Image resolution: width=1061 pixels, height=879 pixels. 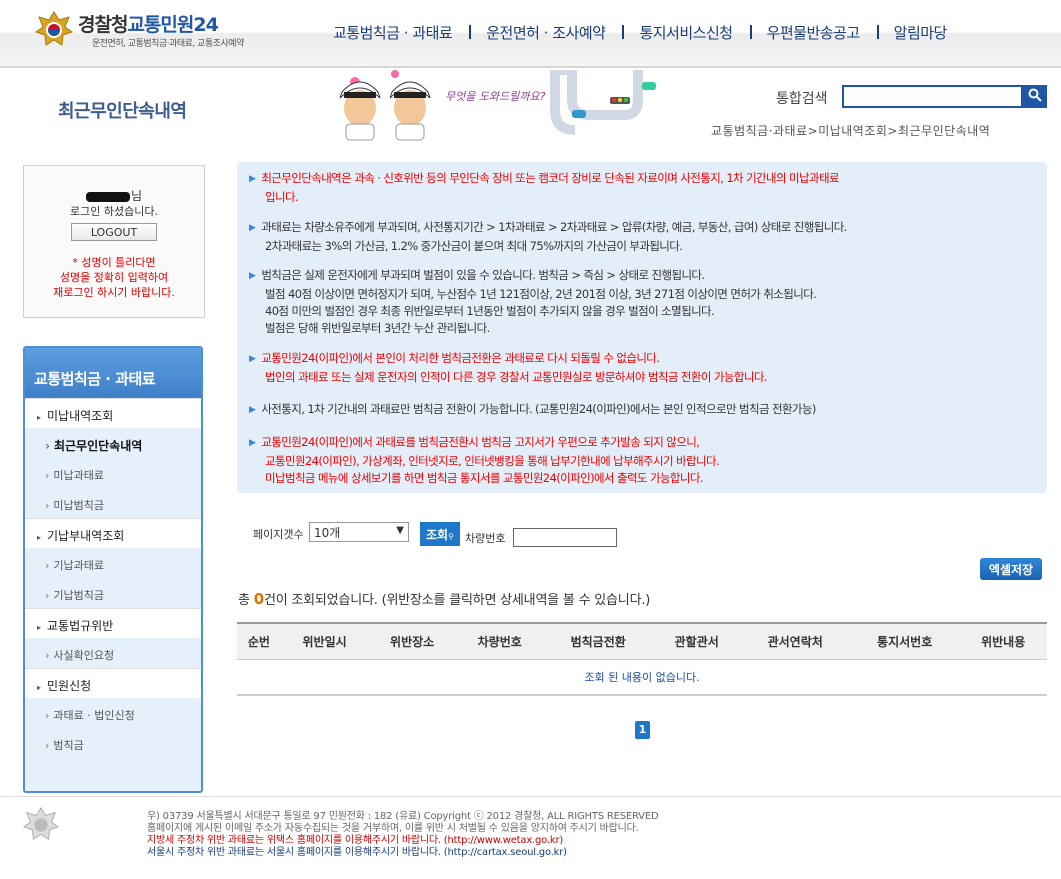 What do you see at coordinates (497, 105) in the screenshot?
I see `police-mascot-illustration: 무엇을 도와드릴까요?` at bounding box center [497, 105].